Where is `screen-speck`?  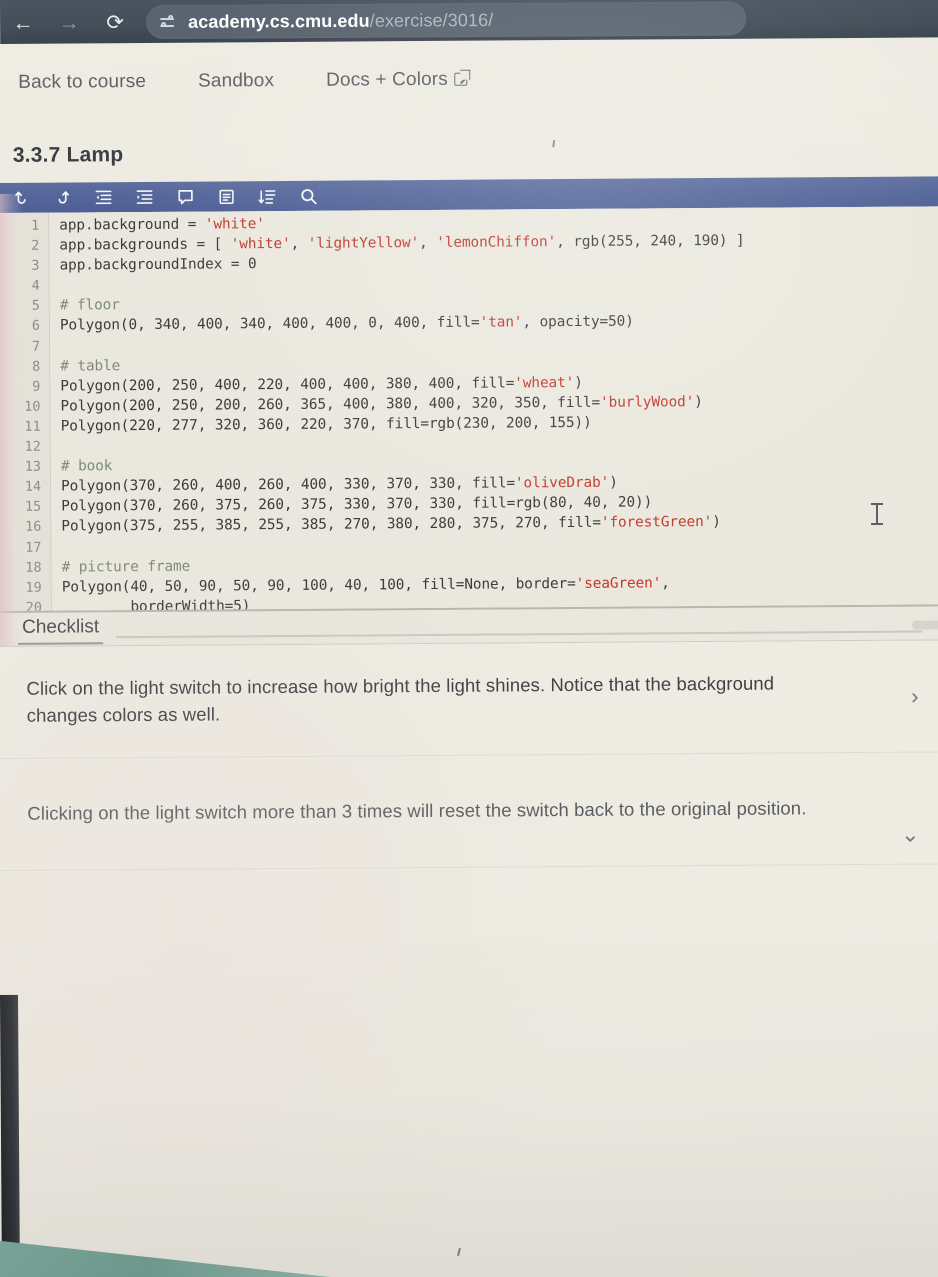
screen-speck is located at coordinates (554, 144).